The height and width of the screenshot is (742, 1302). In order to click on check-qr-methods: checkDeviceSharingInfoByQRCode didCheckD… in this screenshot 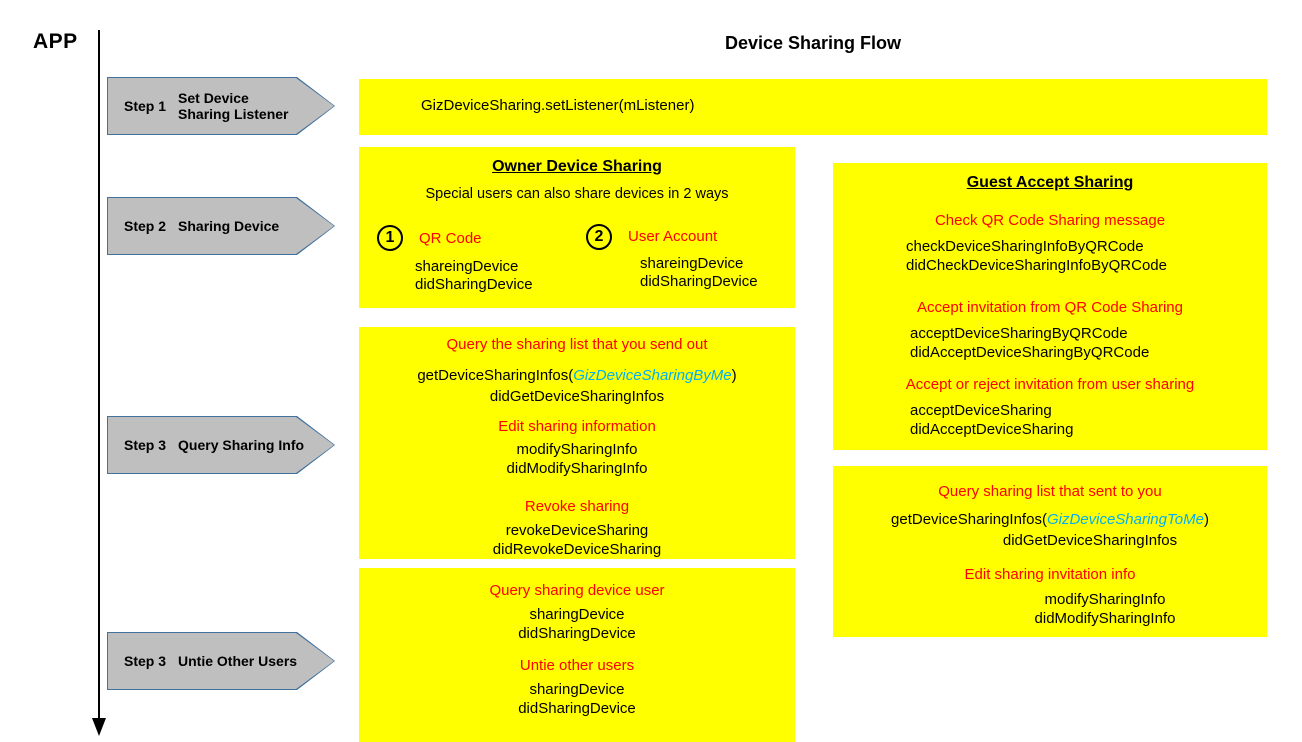, I will do `click(1036, 256)`.